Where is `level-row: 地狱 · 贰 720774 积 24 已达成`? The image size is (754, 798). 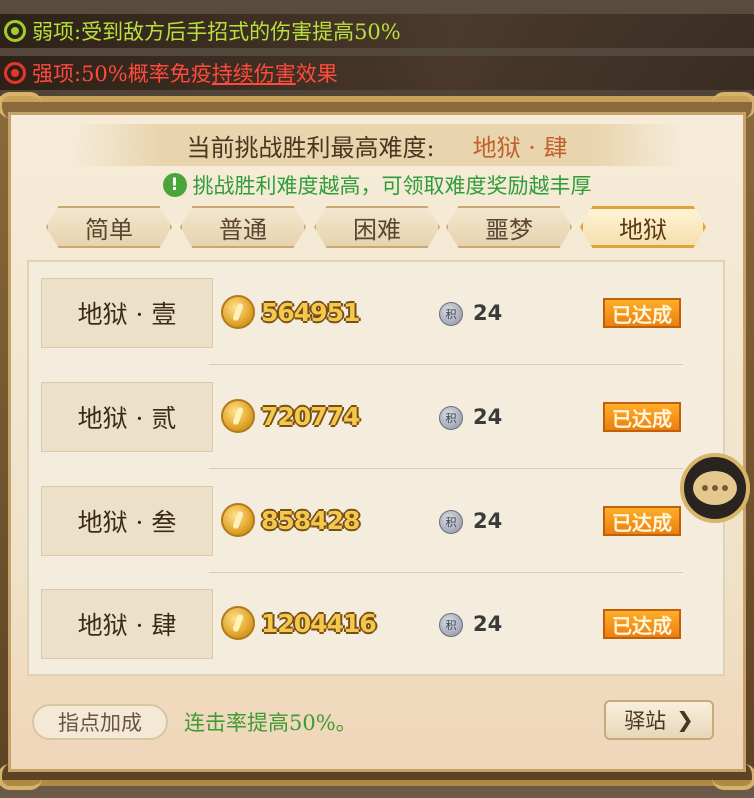
level-row: 地狱 · 贰 720774 积 24 已达成 is located at coordinates (376, 417).